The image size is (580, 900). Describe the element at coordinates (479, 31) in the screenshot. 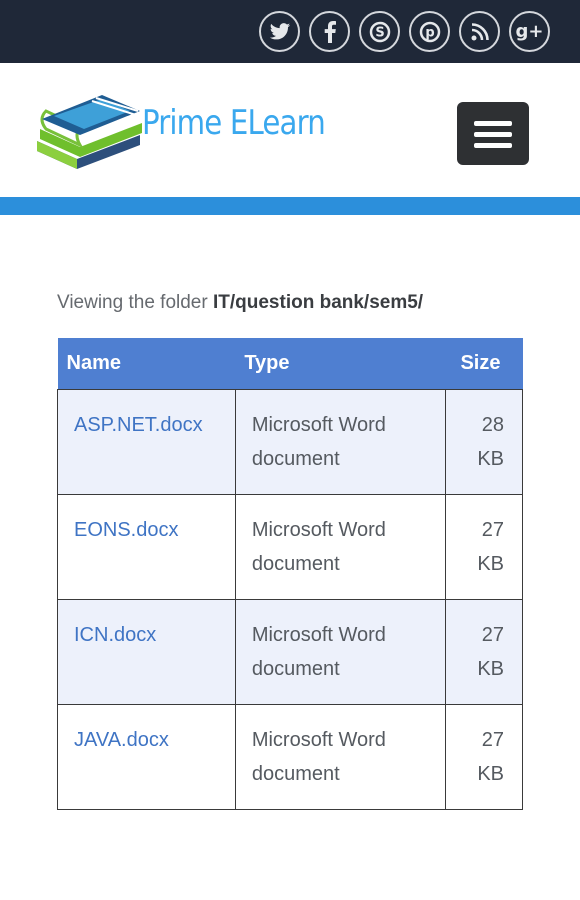

I see `rss-icon` at that location.